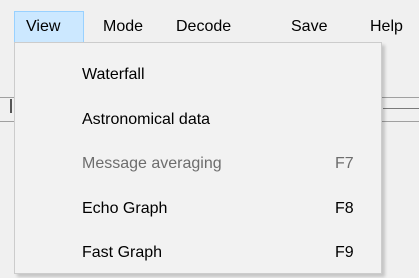 This screenshot has height=278, width=419. What do you see at coordinates (152, 163) in the screenshot?
I see `menu-item-label: Message averaging` at bounding box center [152, 163].